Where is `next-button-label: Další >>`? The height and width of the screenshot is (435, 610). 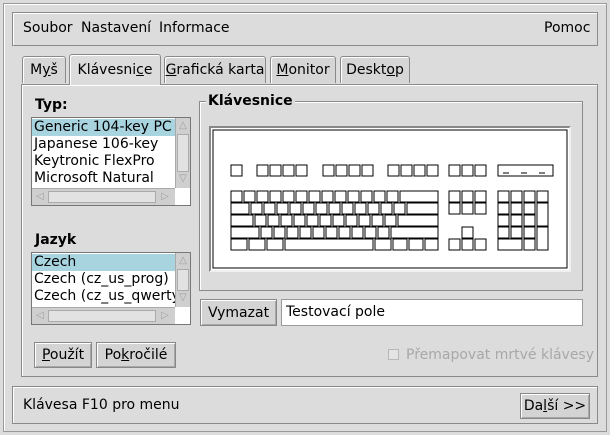 next-button-label: Další >> is located at coordinates (555, 406).